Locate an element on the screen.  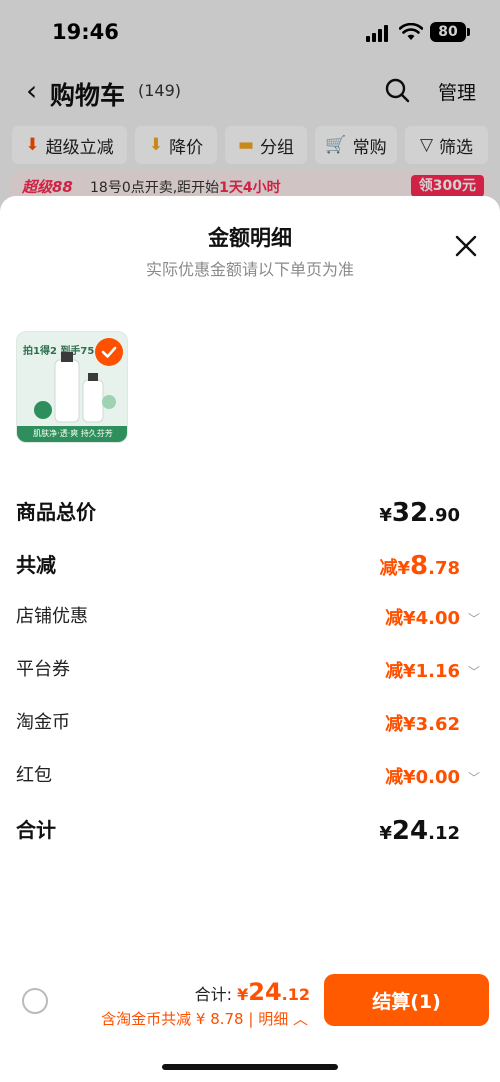
signal-icon is located at coordinates (378, 33).